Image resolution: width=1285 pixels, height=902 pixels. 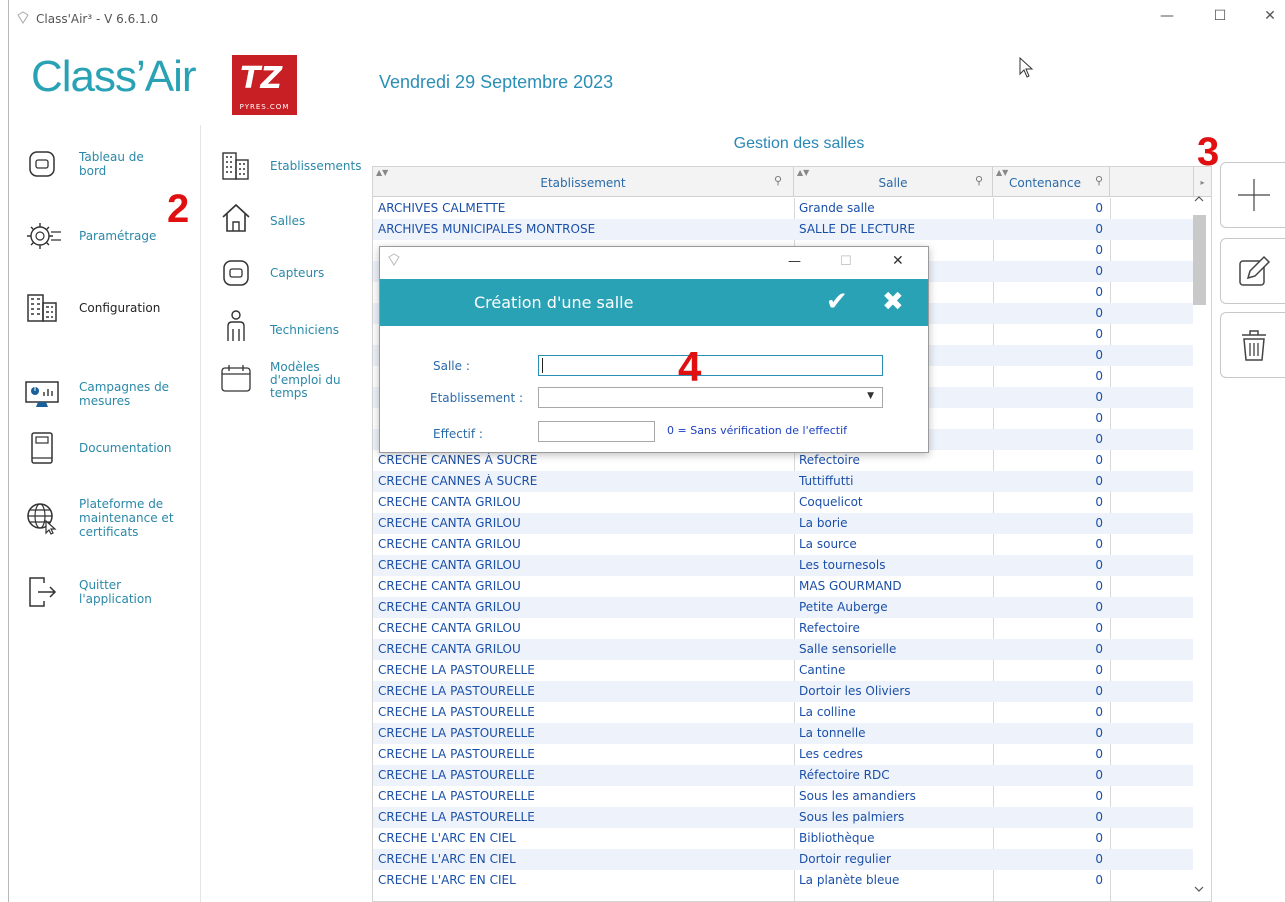 I want to click on trash-icon, so click(x=1253, y=345).